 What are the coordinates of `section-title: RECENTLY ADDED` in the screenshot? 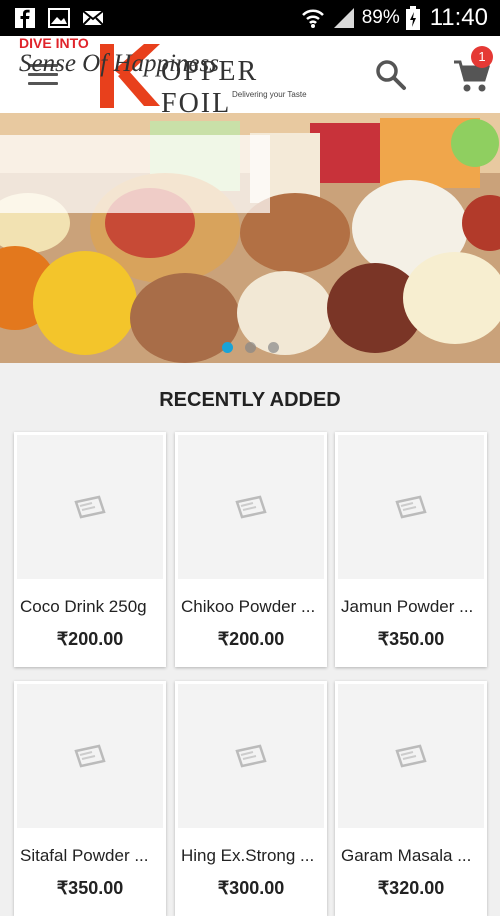 It's located at (250, 400).